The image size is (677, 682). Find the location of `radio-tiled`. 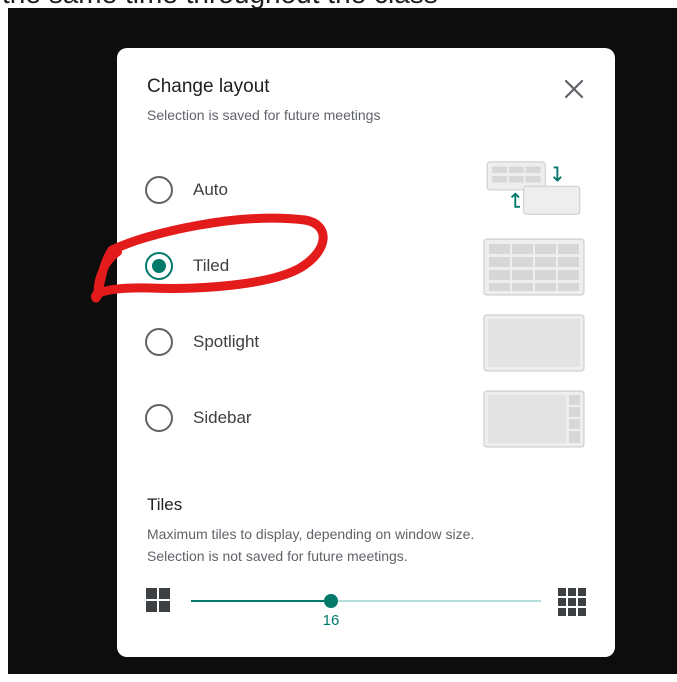

radio-tiled is located at coordinates (159, 266).